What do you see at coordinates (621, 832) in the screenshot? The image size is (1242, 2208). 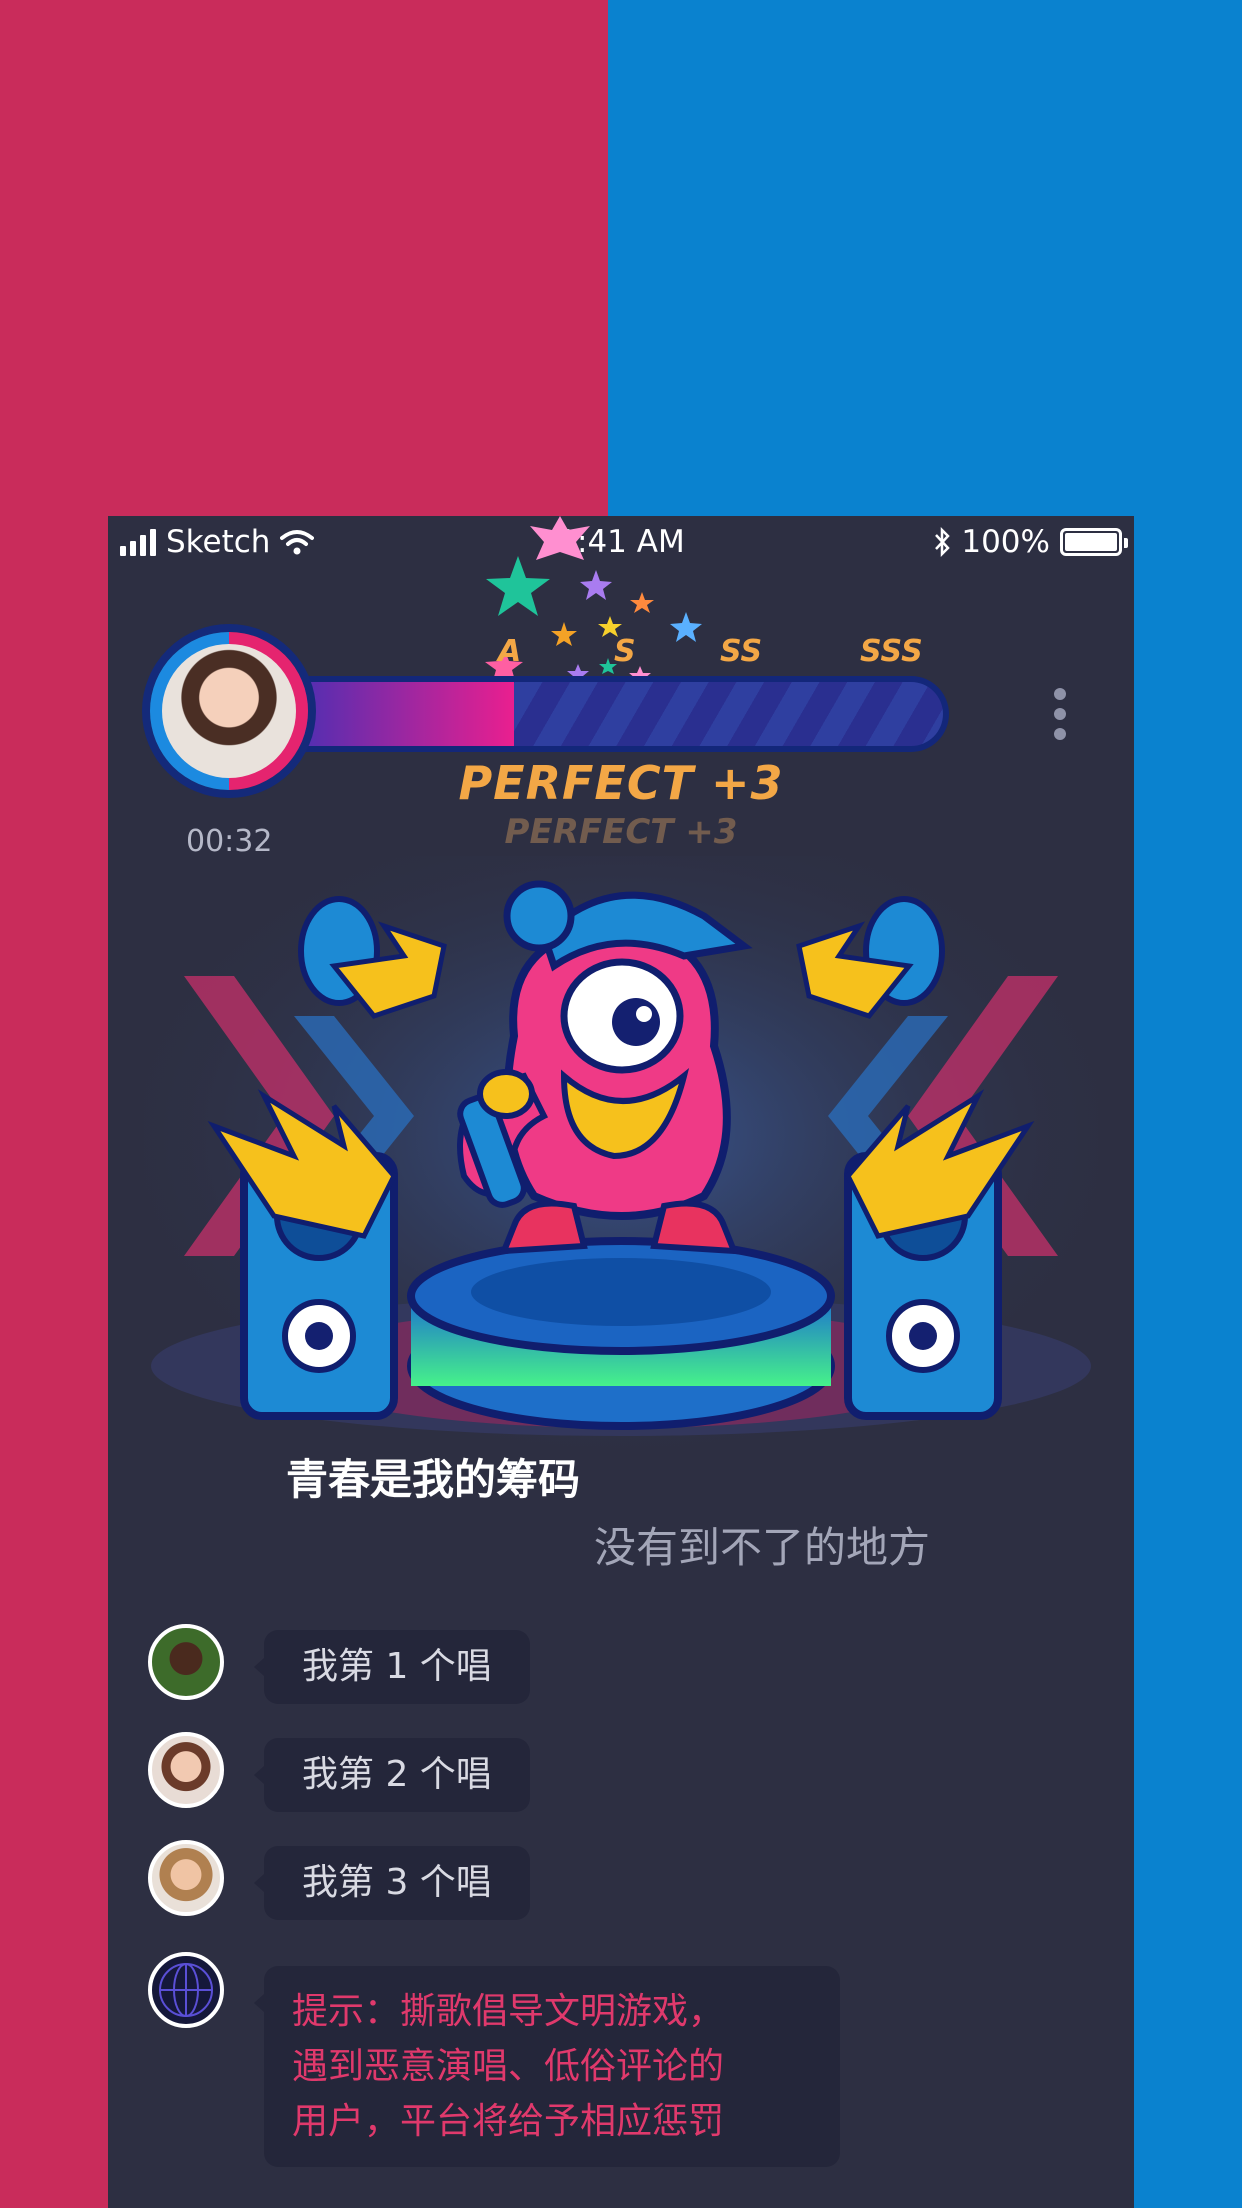 I see `perfect-score-echo: PERFECT +3` at bounding box center [621, 832].